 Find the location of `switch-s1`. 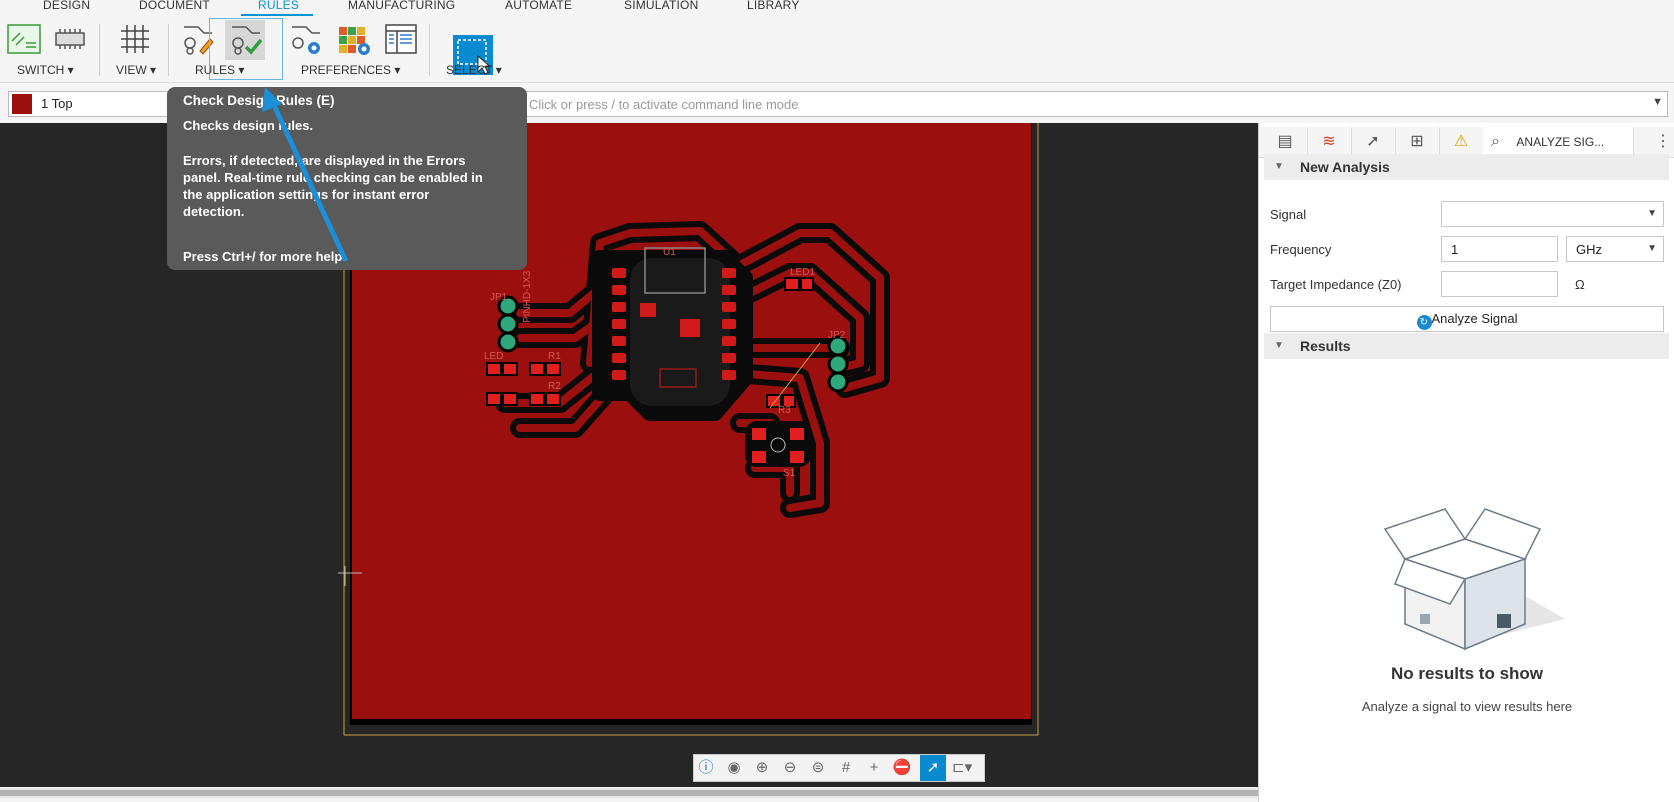

switch-s1 is located at coordinates (778, 444).